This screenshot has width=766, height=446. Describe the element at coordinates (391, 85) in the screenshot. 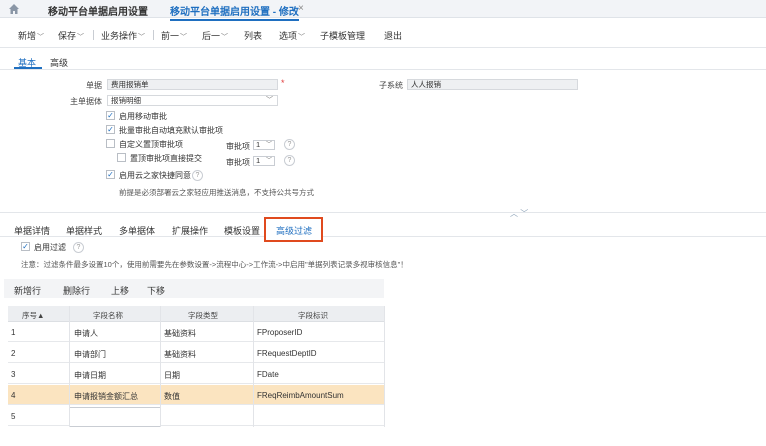

I see `subsystem-label: 子系统` at that location.